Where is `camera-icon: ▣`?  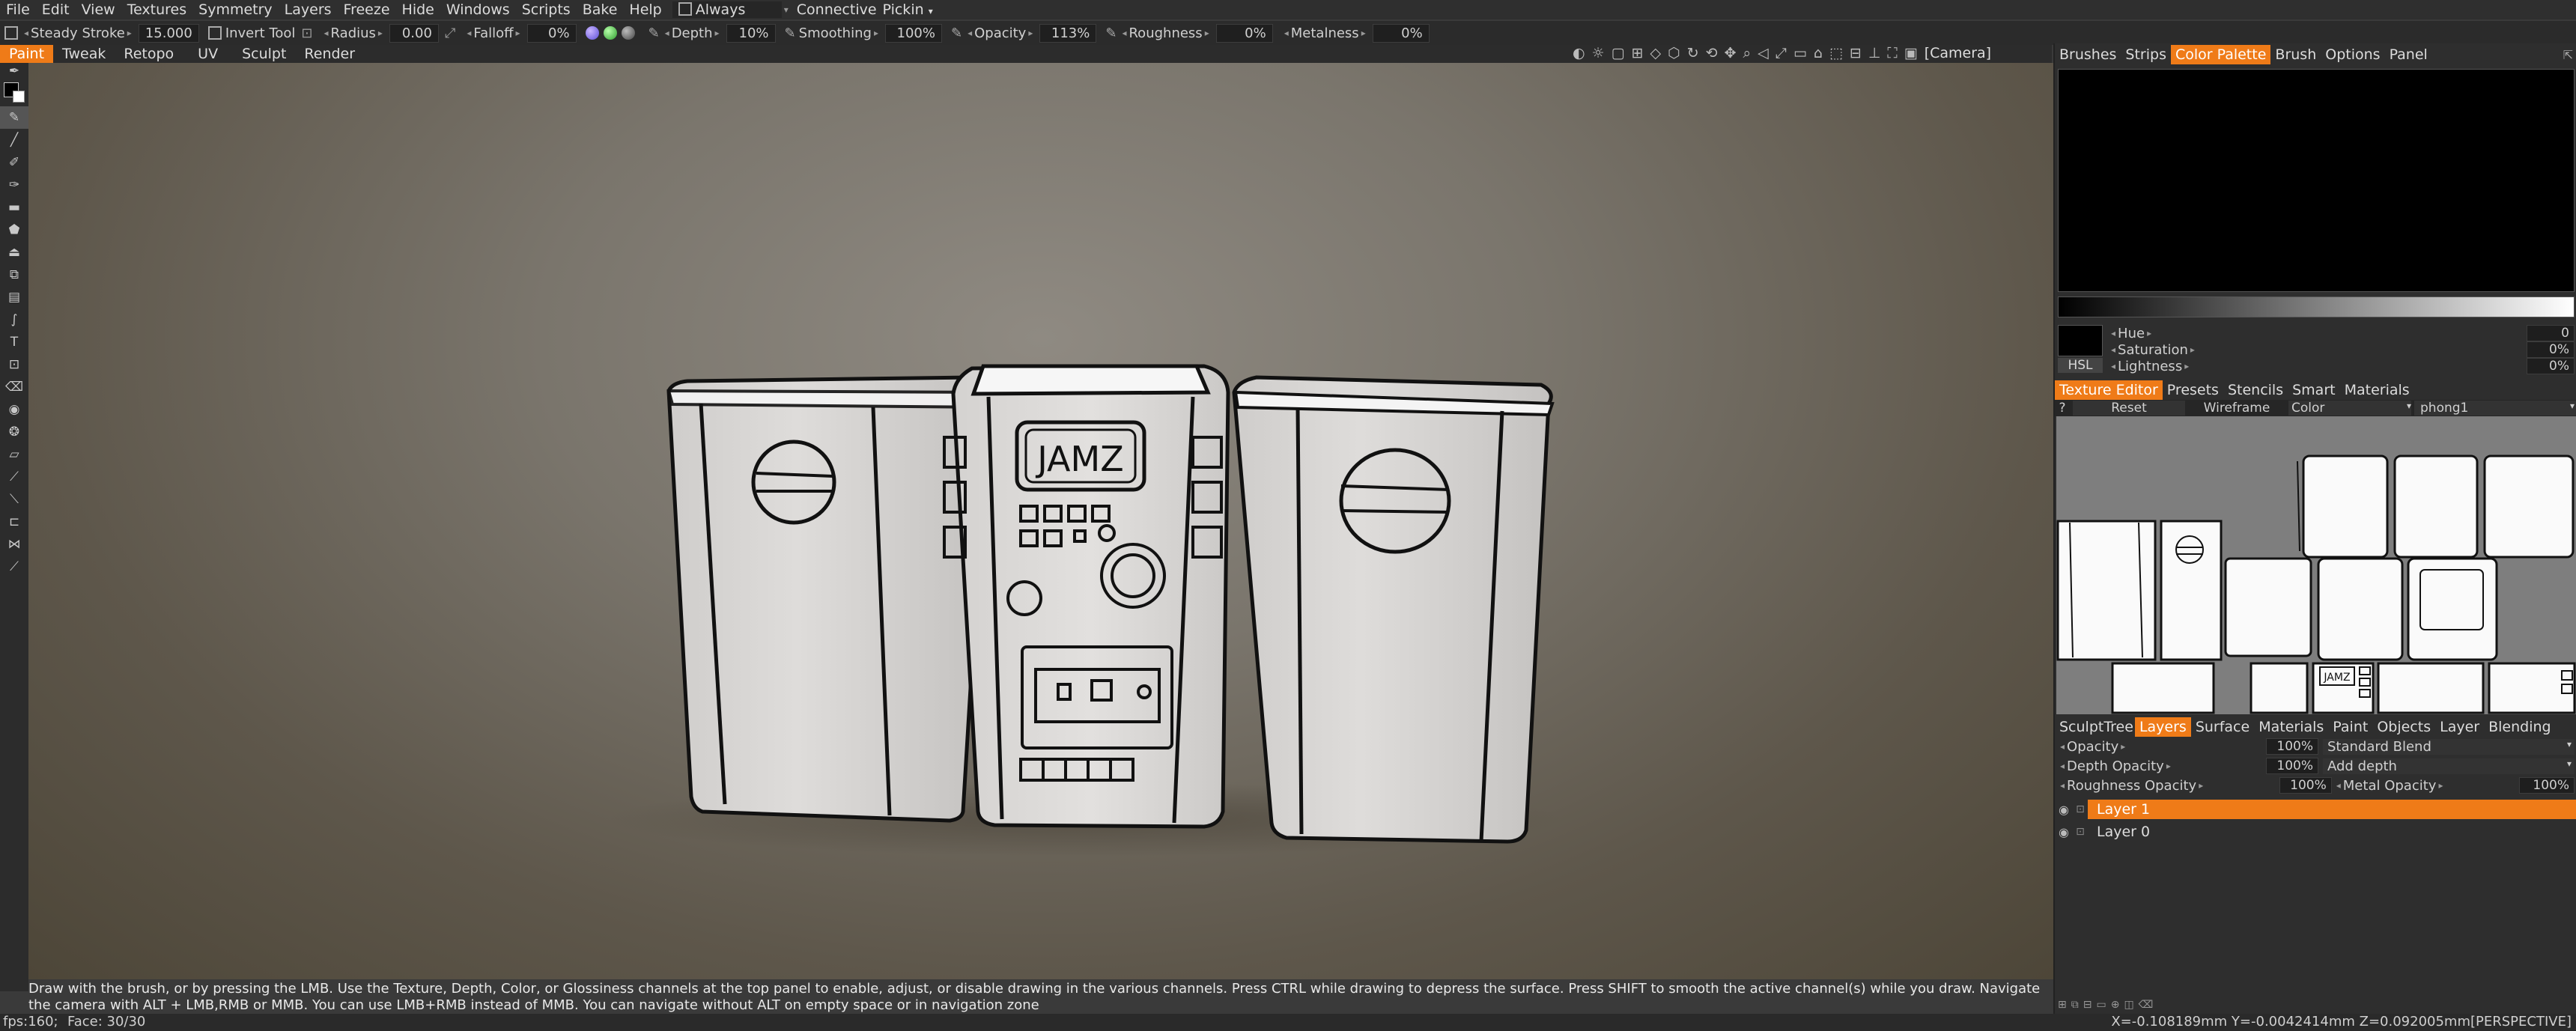
camera-icon: ▣ is located at coordinates (1911, 53).